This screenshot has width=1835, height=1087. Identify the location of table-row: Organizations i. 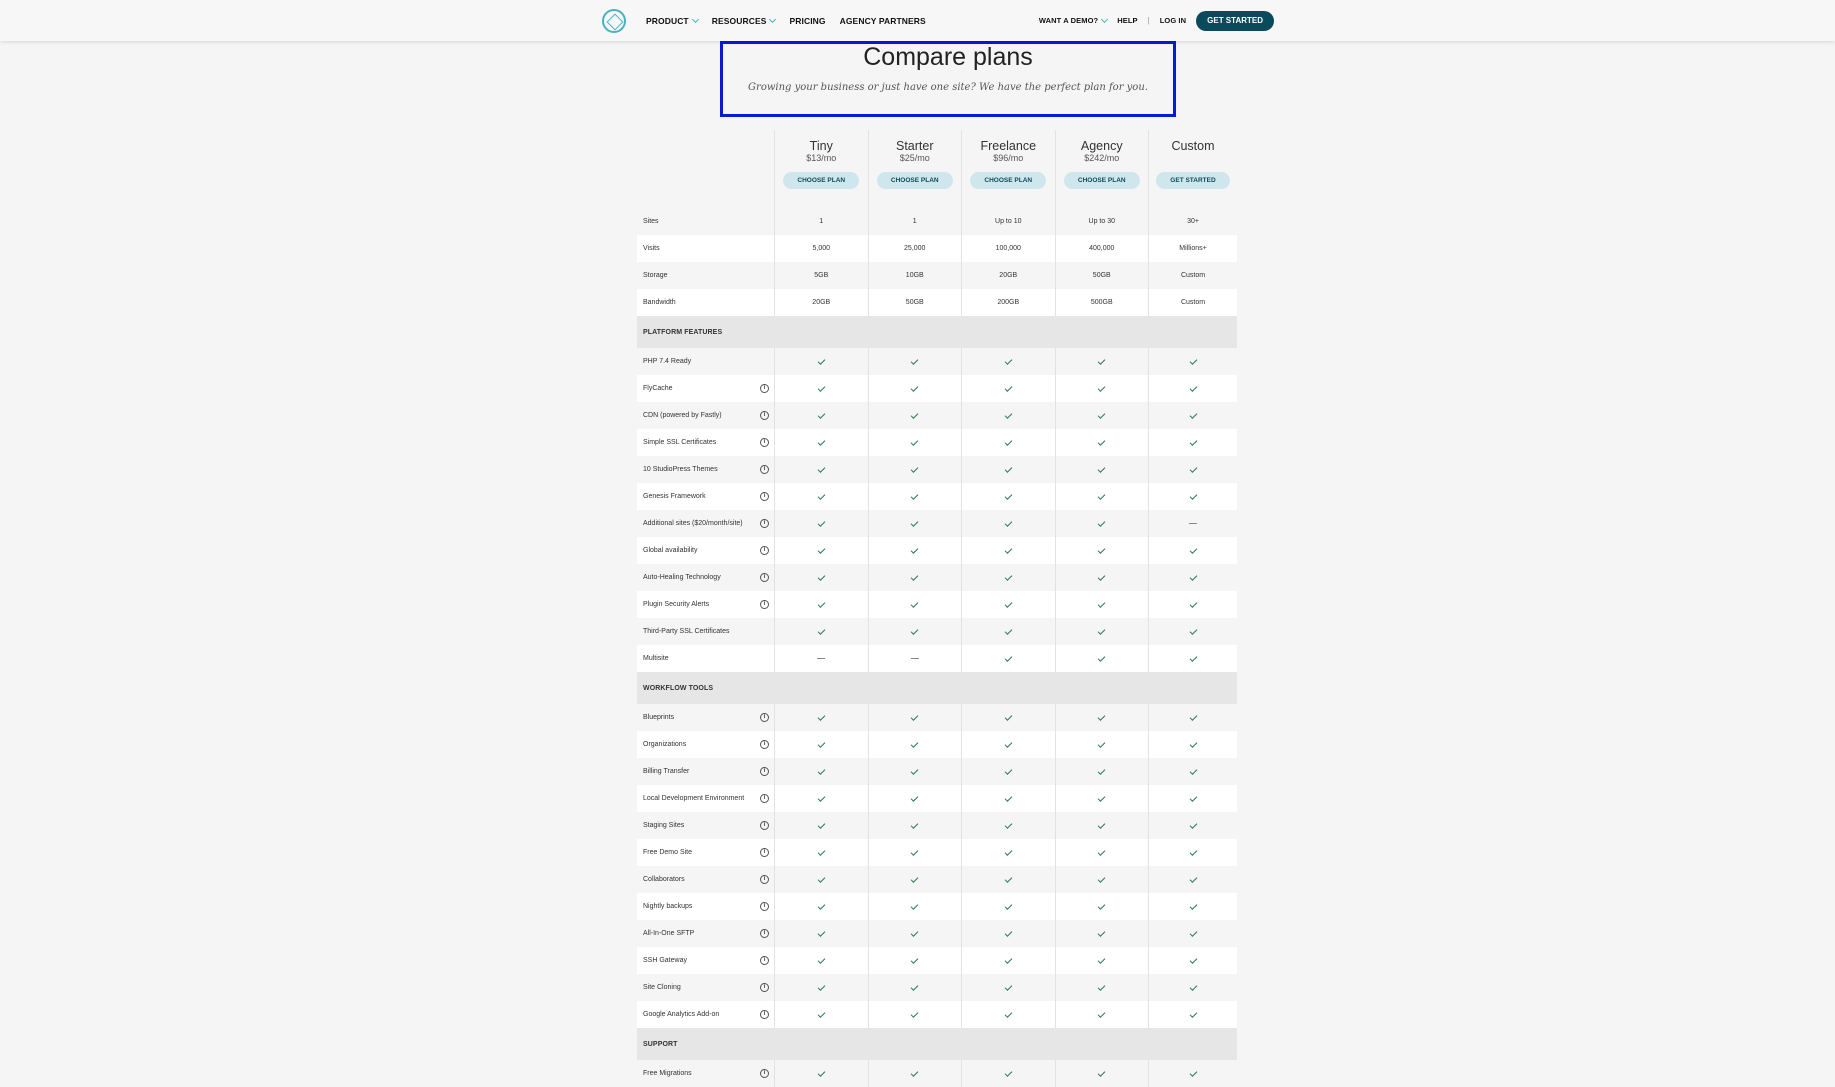
(937, 744).